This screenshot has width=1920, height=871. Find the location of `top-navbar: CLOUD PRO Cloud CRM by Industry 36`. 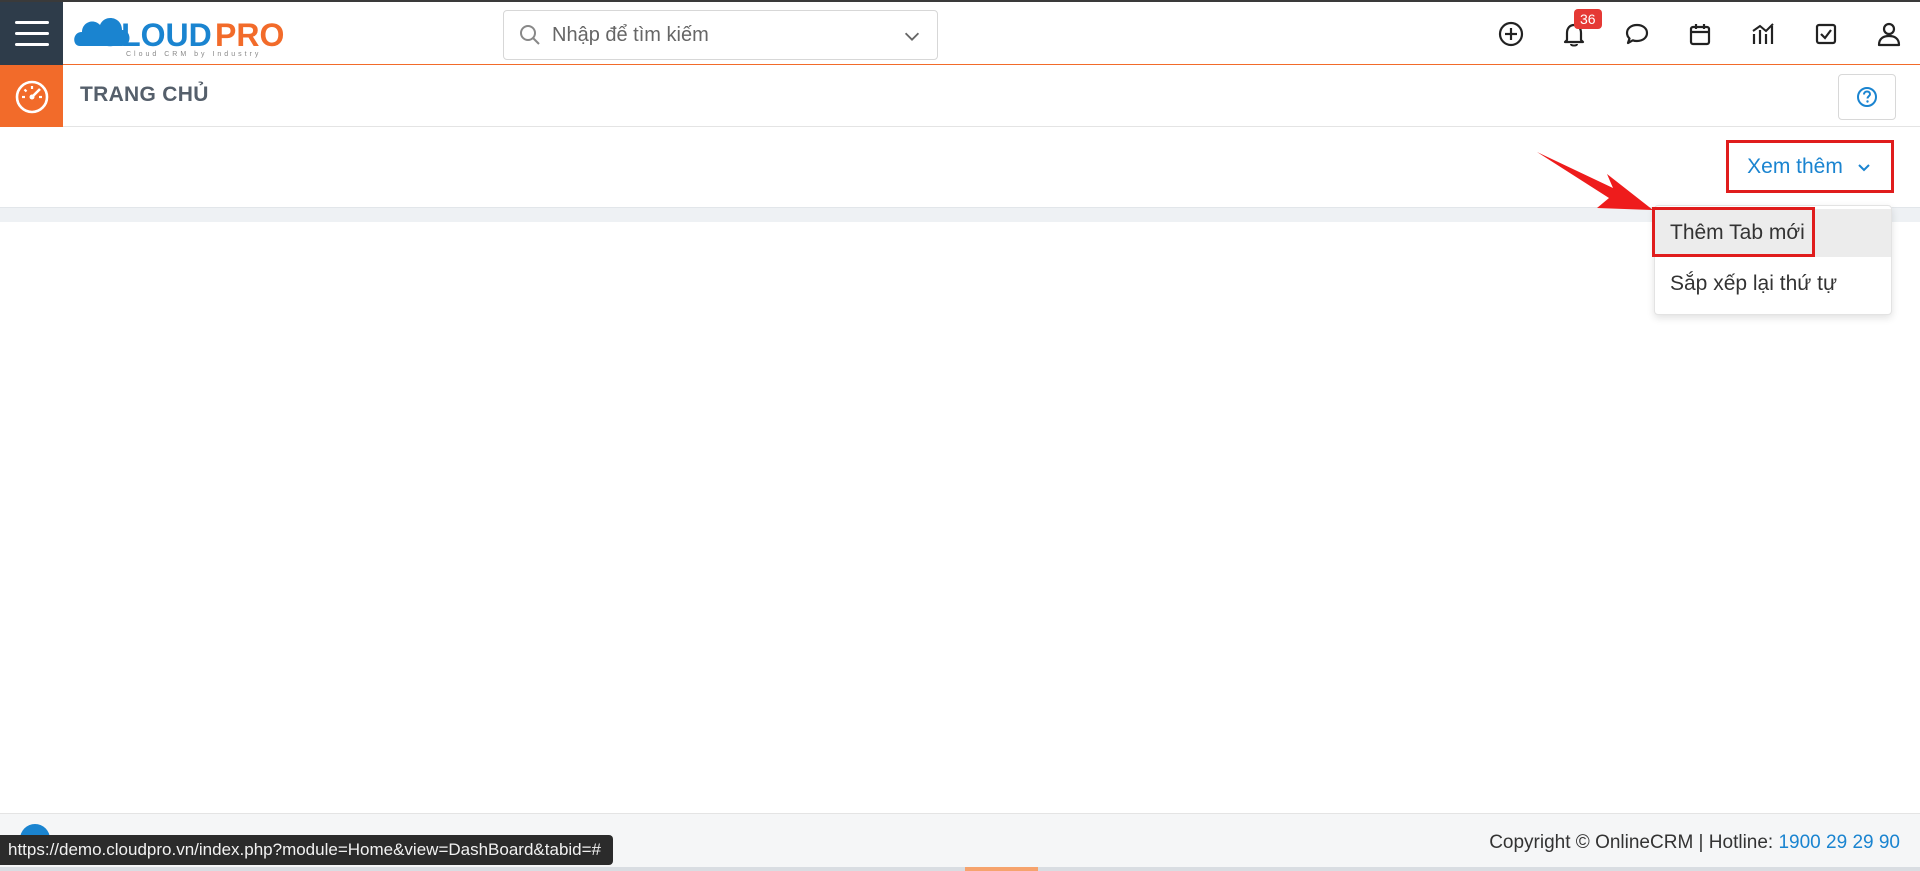

top-navbar: CLOUD PRO Cloud CRM by Industry 36 is located at coordinates (960, 32).